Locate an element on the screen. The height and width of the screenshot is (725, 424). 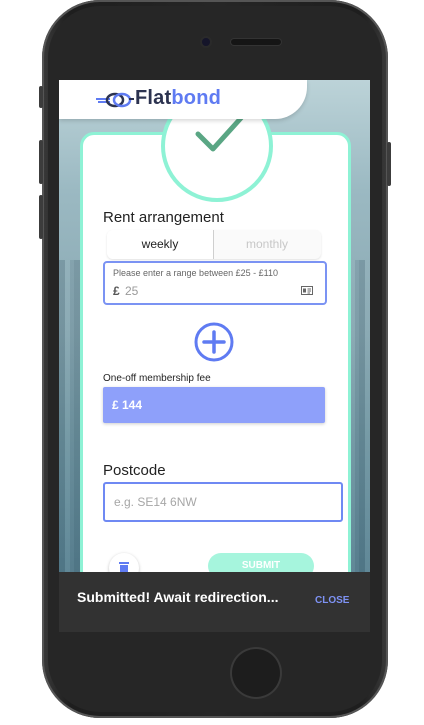
logo-knot-icon is located at coordinates (115, 100).